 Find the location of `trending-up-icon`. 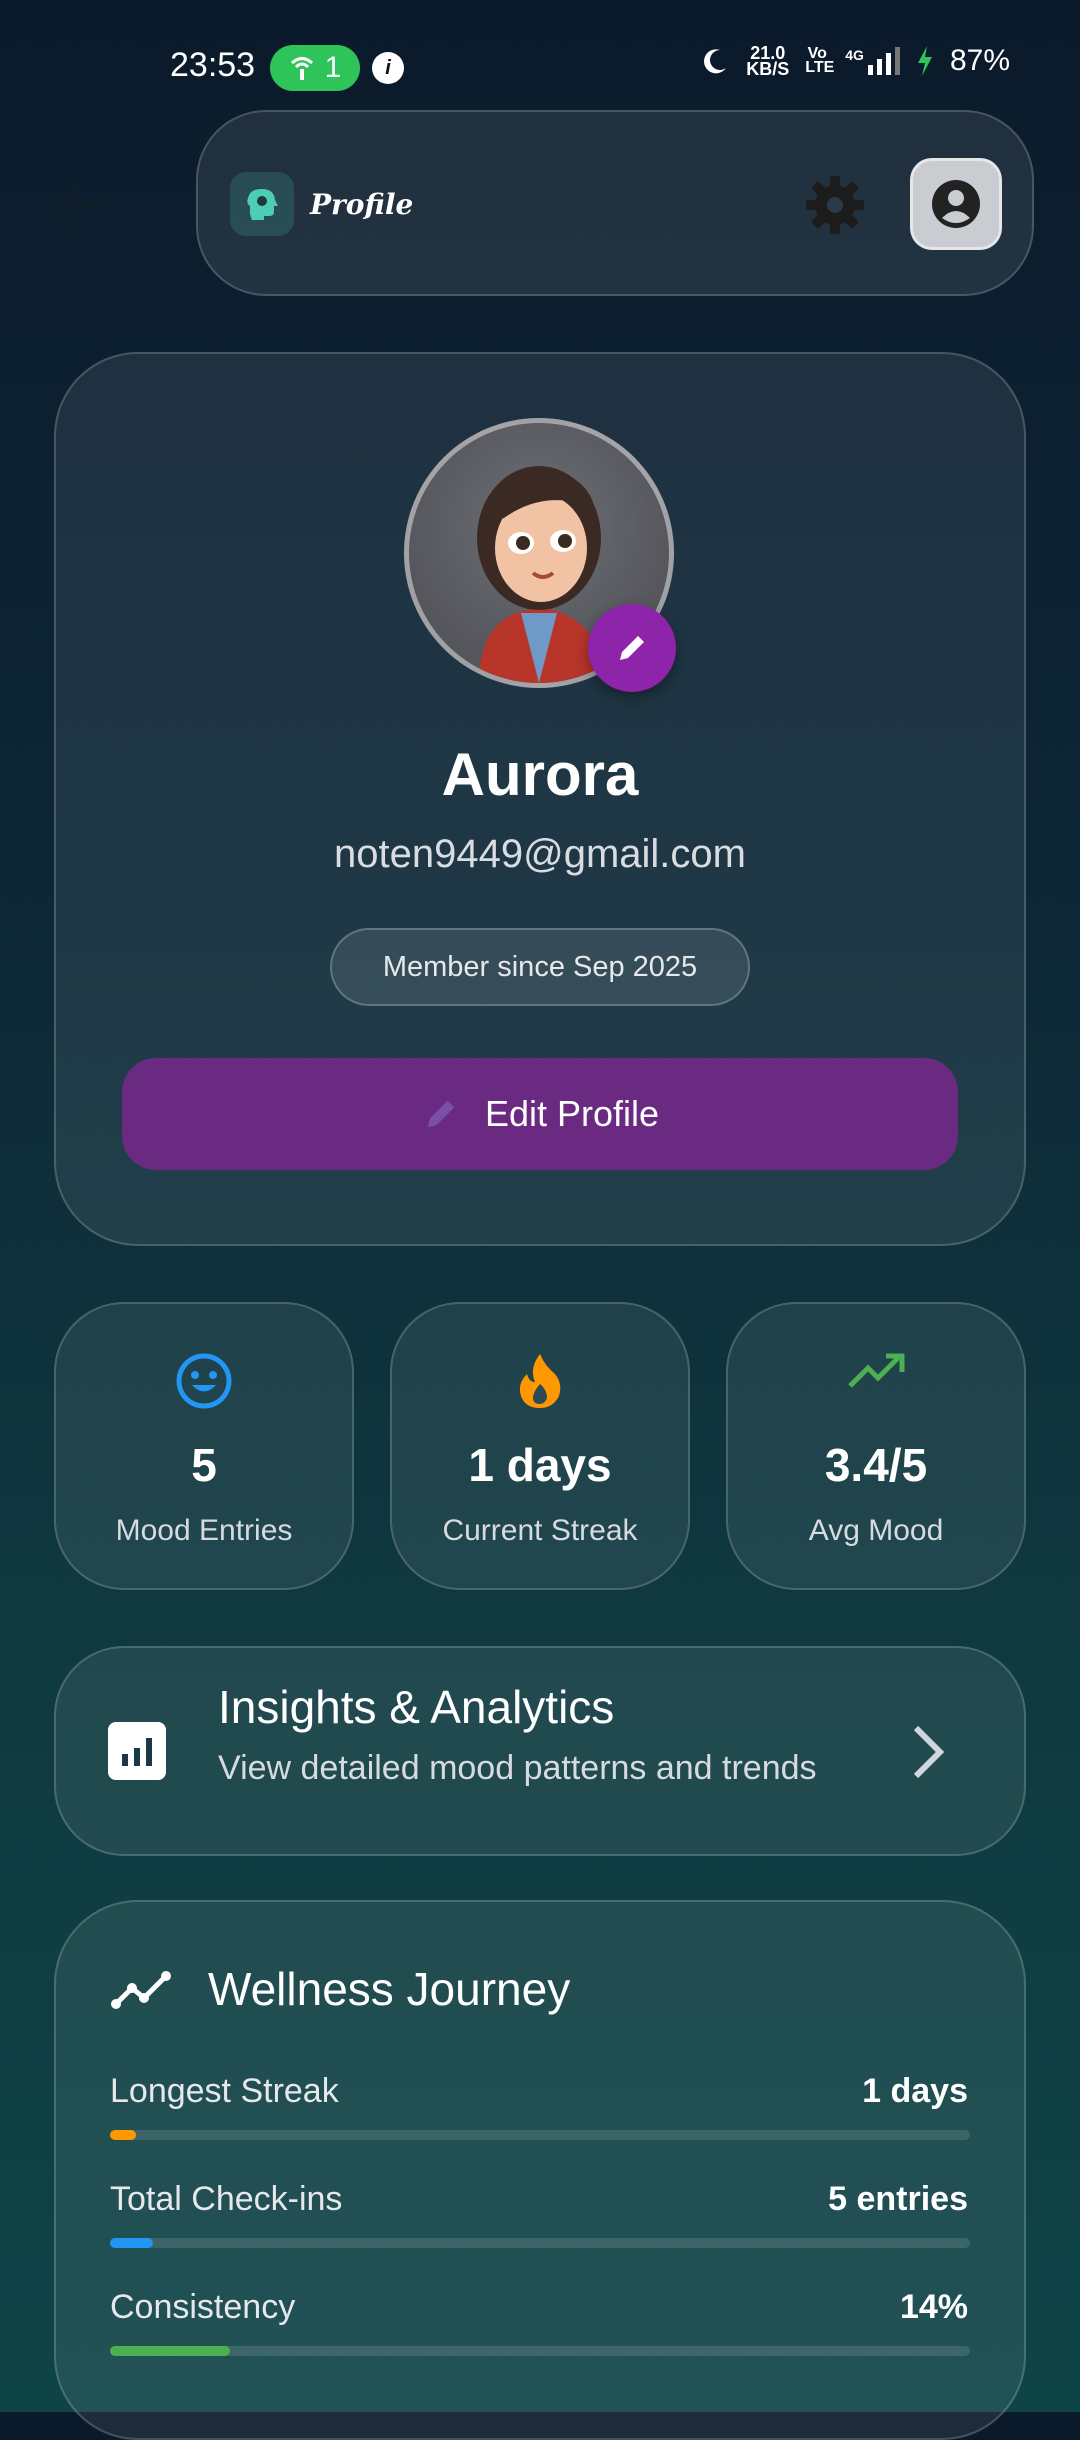

trending-up-icon is located at coordinates (876, 1370).